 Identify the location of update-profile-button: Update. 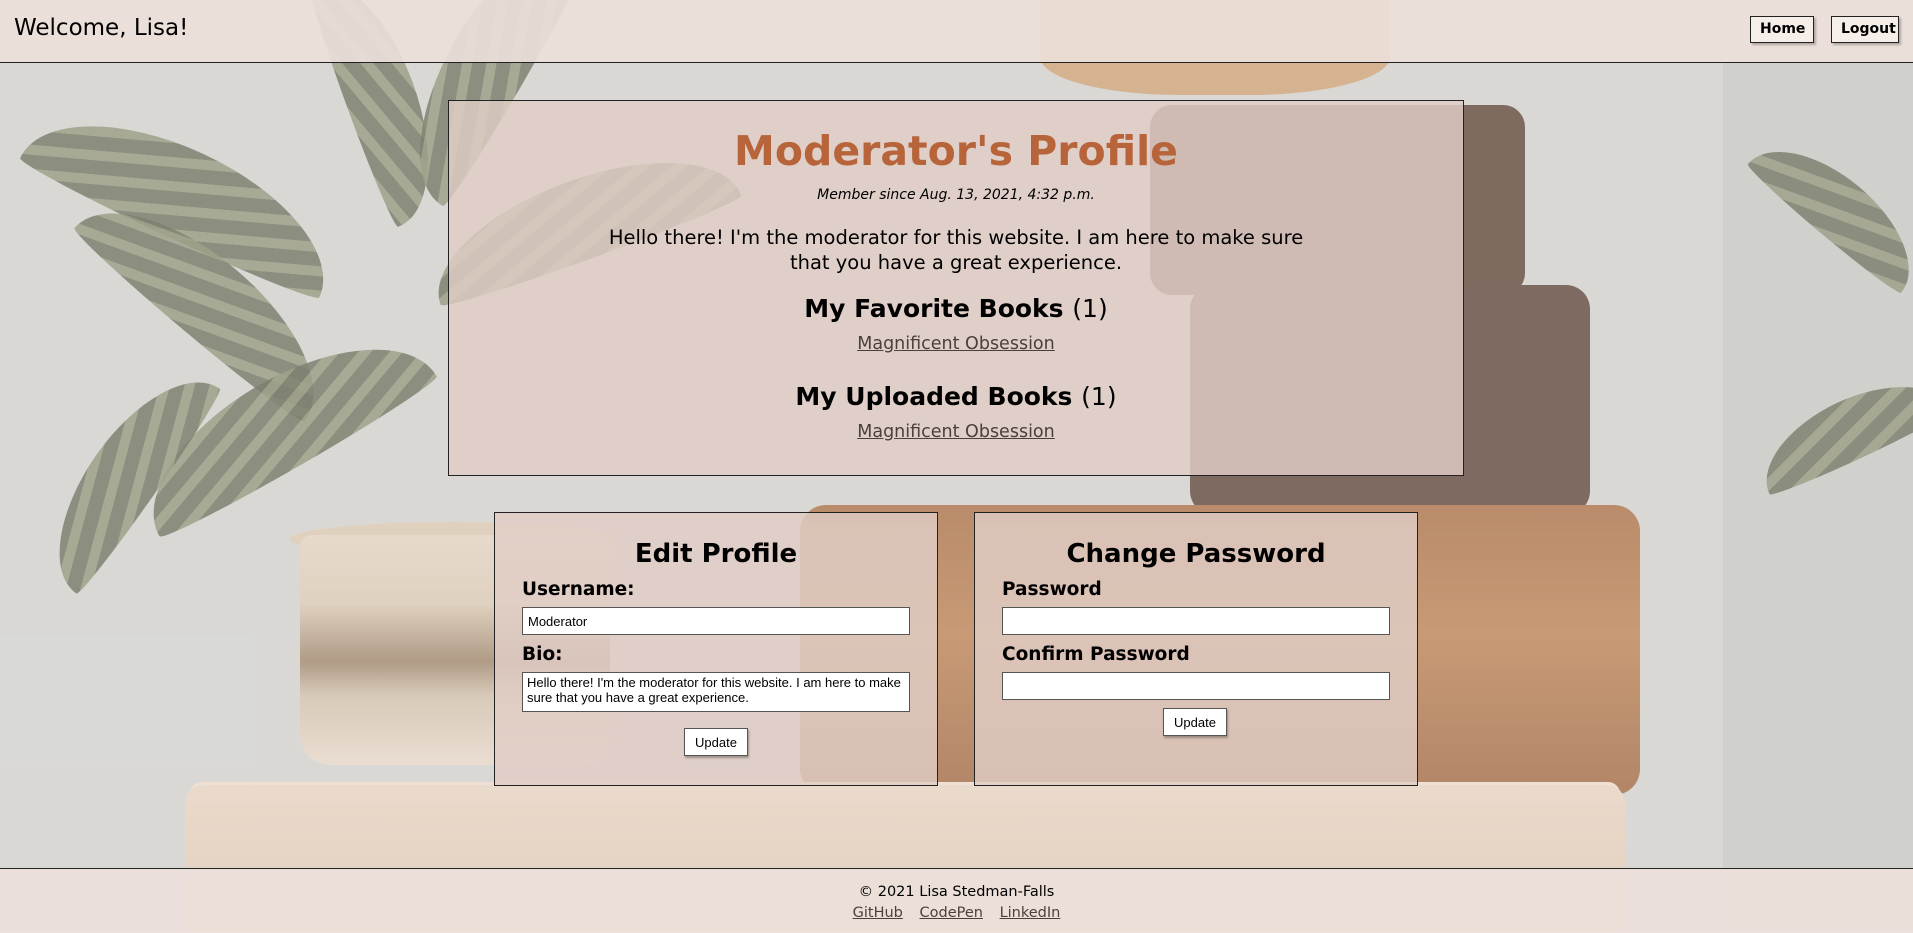
(716, 742).